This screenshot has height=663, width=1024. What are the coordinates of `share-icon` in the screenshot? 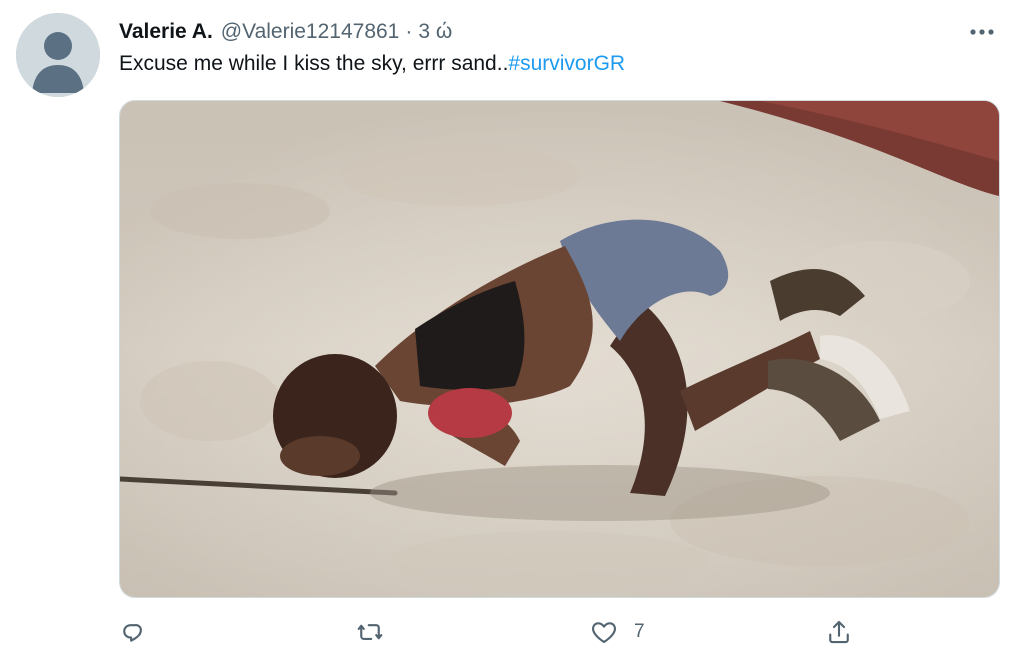 It's located at (839, 632).